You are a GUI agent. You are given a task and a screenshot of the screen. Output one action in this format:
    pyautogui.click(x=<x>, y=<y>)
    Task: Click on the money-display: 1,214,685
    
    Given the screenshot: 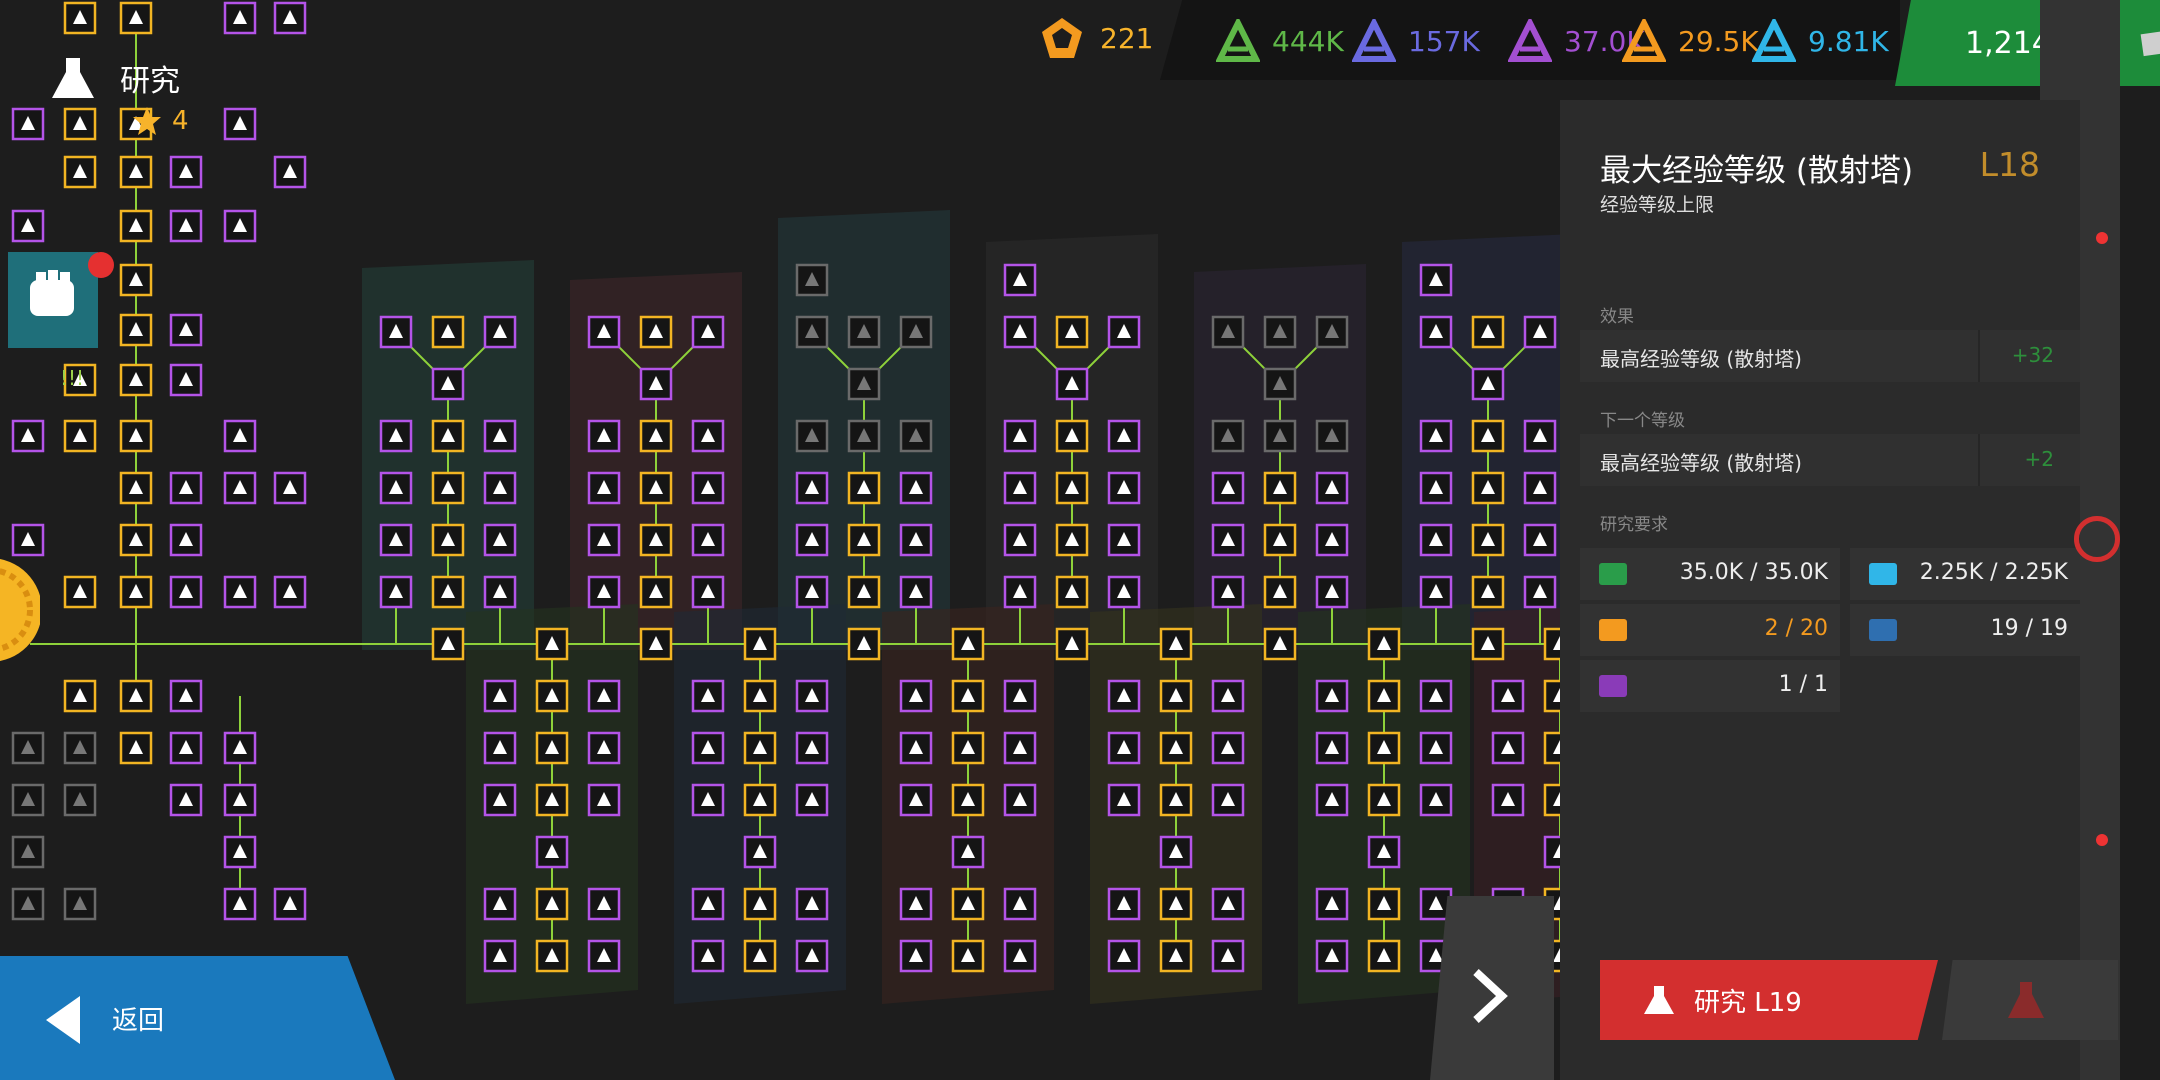 What is the action you would take?
    pyautogui.click(x=2027, y=43)
    